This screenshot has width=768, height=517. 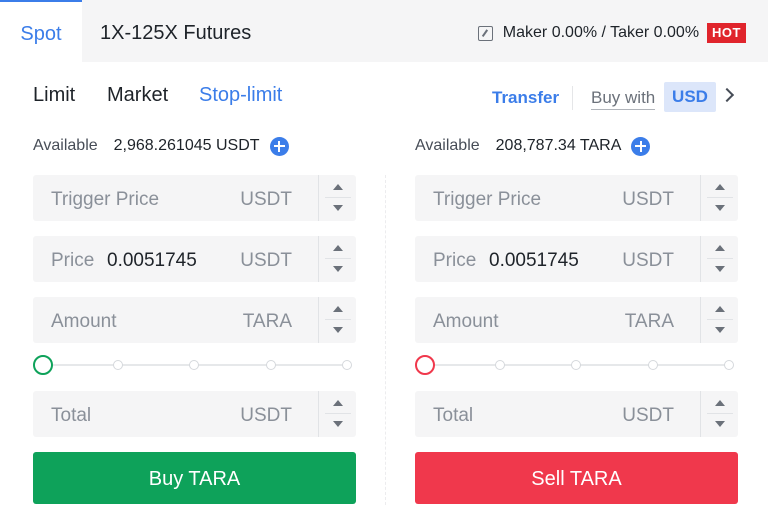 What do you see at coordinates (137, 95) in the screenshot?
I see `order-type-market: Market` at bounding box center [137, 95].